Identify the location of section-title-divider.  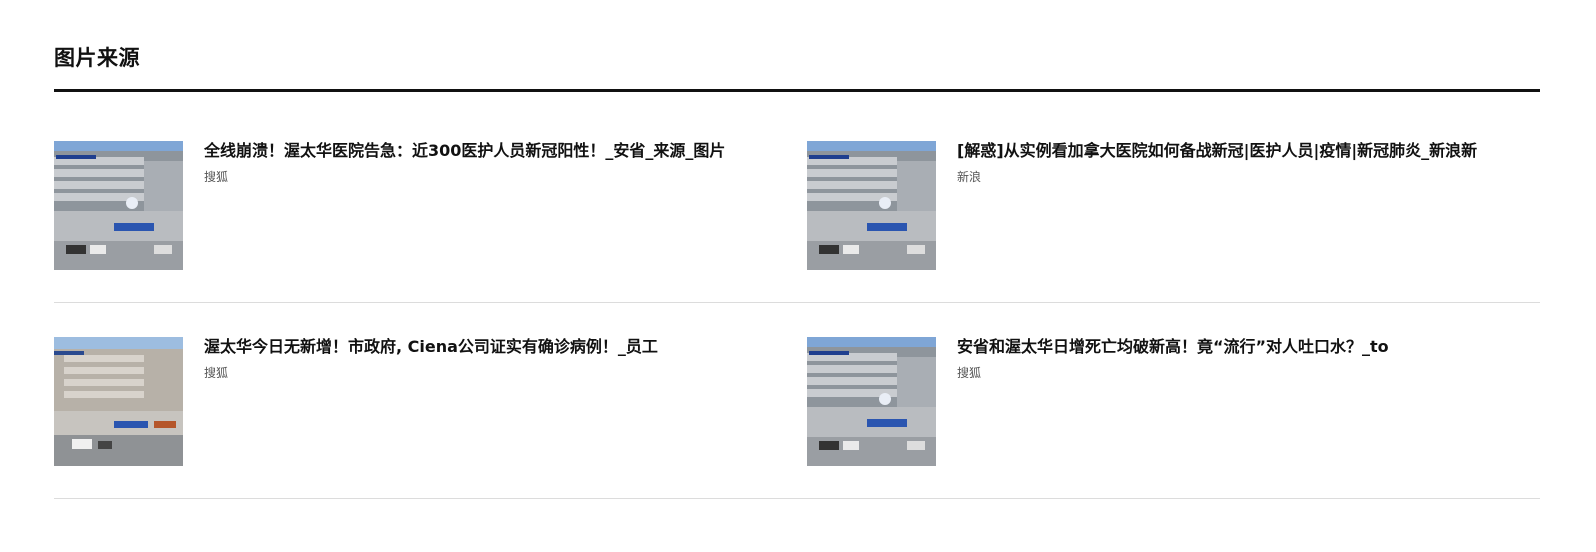
(797, 90).